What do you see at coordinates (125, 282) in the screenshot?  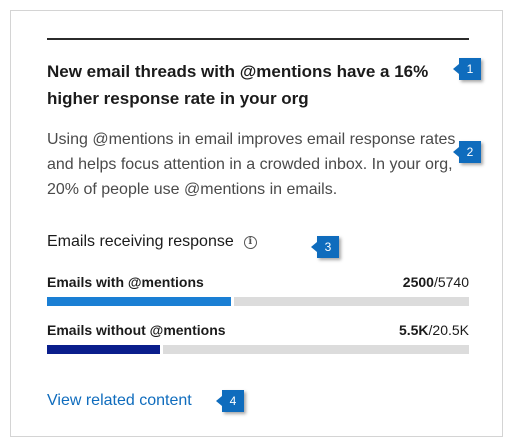 I see `metric-label: Emails with @mentions` at bounding box center [125, 282].